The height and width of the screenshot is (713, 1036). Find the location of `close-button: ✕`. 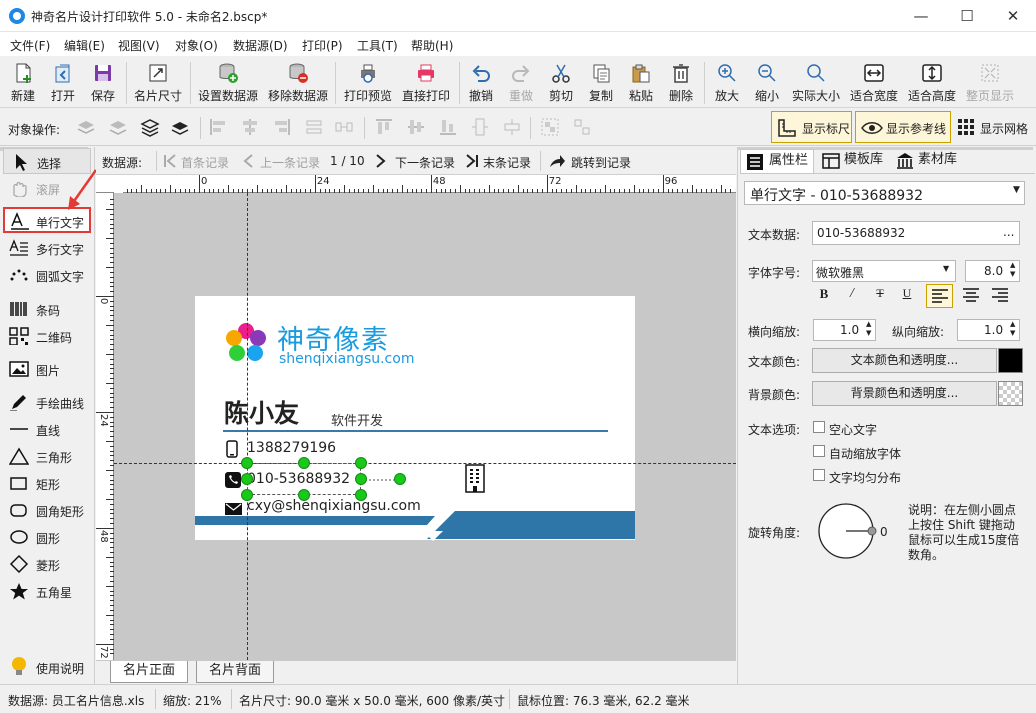

close-button: ✕ is located at coordinates (1013, 16).